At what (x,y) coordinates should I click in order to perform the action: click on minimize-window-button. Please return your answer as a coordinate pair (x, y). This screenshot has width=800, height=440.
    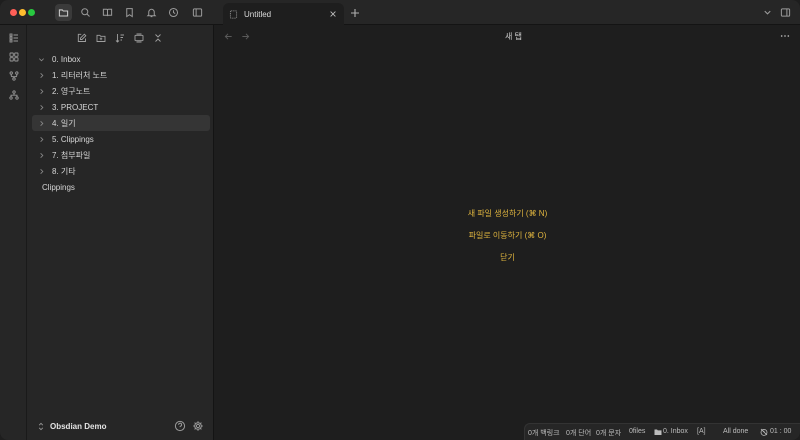
    Looking at the image, I should click on (22, 12).